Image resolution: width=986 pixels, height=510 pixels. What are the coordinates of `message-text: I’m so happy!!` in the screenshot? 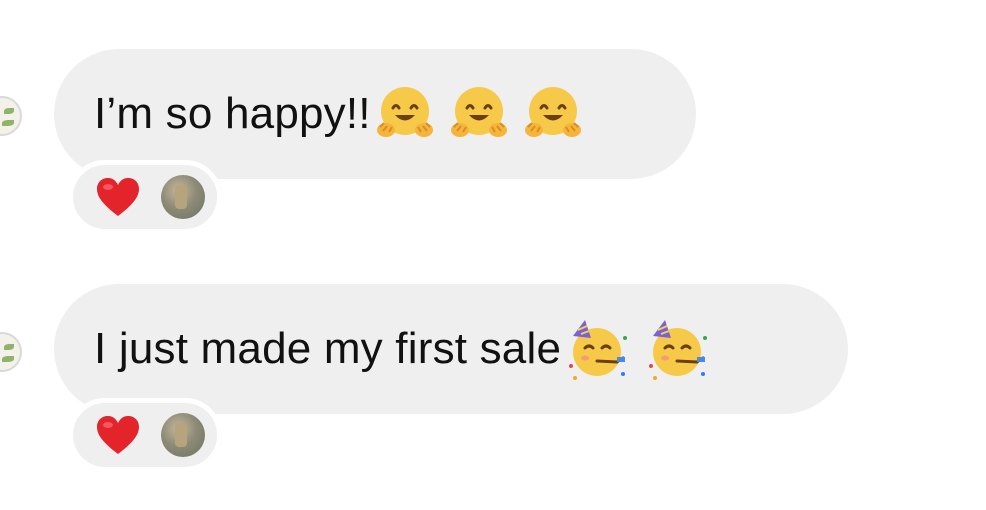 It's located at (232, 113).